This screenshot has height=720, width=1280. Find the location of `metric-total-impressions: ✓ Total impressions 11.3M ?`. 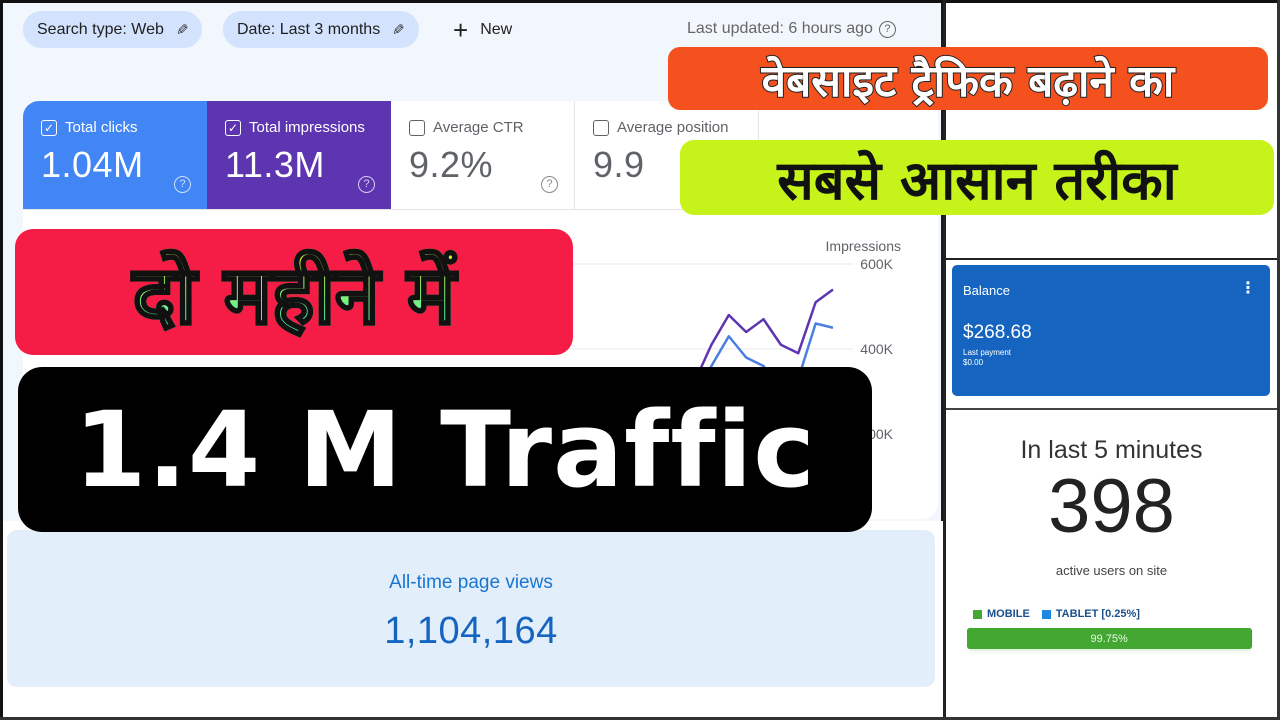

metric-total-impressions: ✓ Total impressions 11.3M ? is located at coordinates (299, 155).